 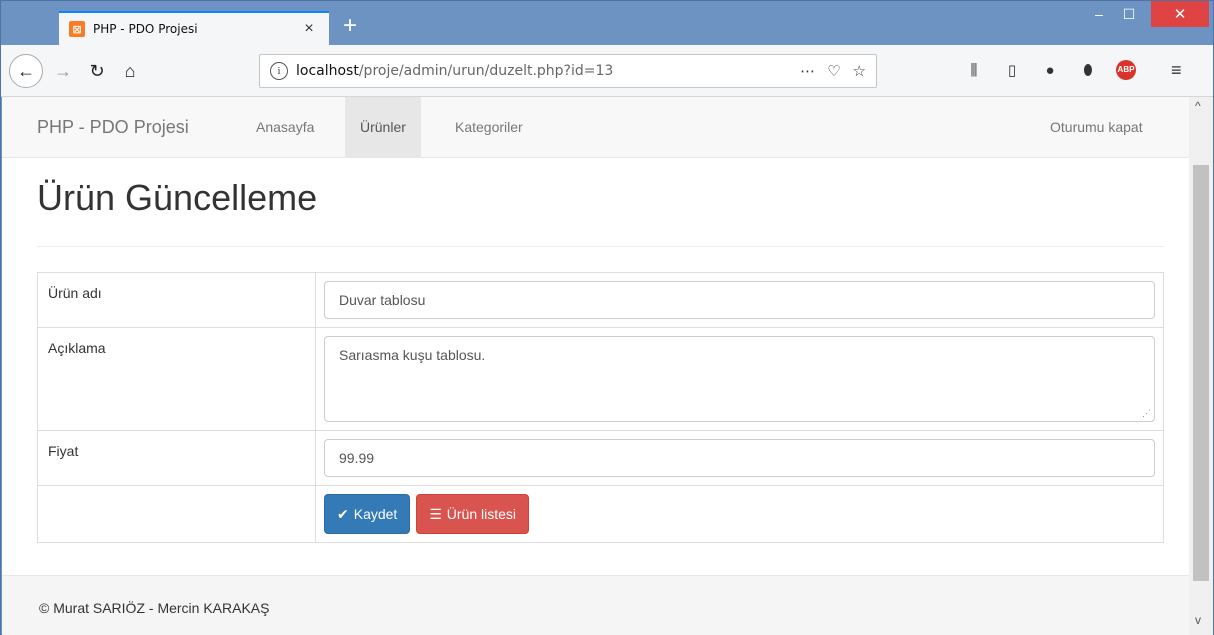 What do you see at coordinates (1096, 127) in the screenshot?
I see `logout-link: Oturumu kapat` at bounding box center [1096, 127].